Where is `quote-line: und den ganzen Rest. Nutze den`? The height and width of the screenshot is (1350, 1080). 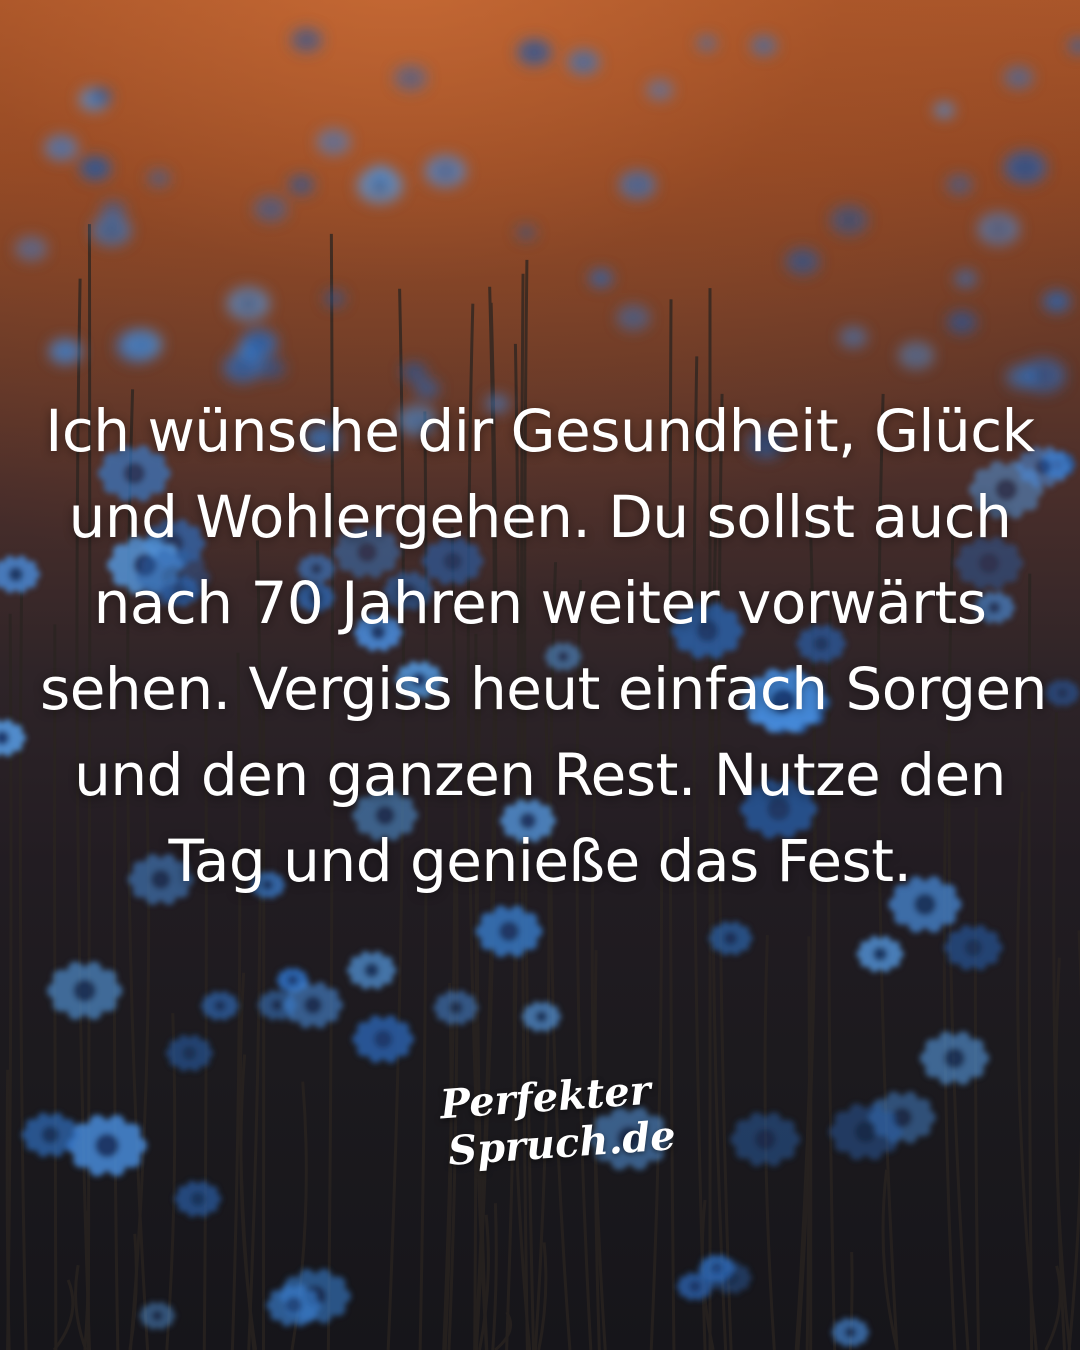
quote-line: und den ganzen Rest. Nutze den is located at coordinates (540, 775).